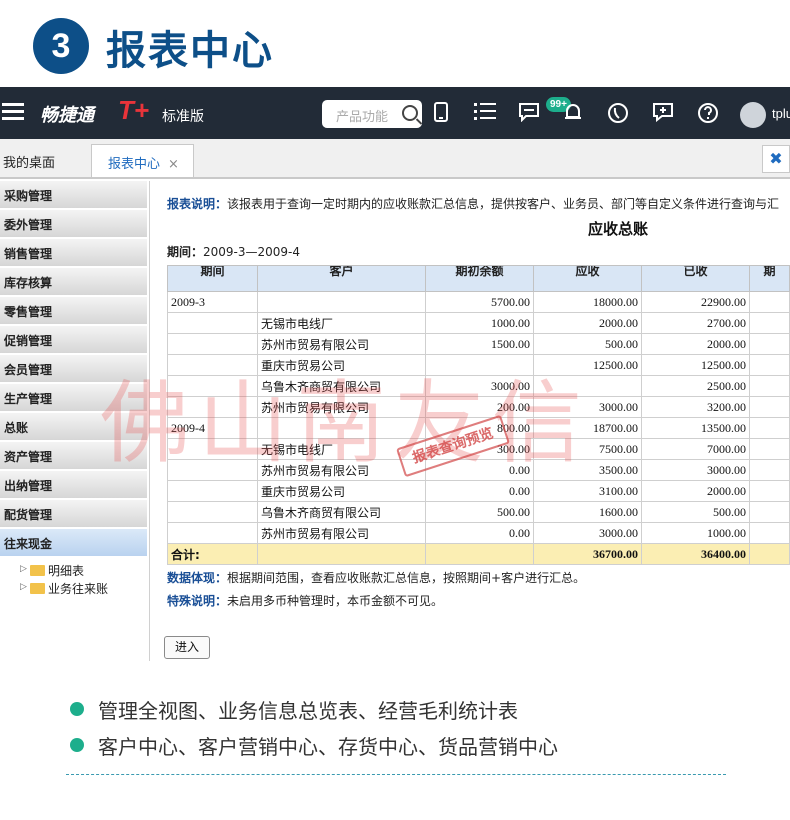  Describe the element at coordinates (73, 455) in the screenshot. I see `sidebar-item: 资产管理` at that location.